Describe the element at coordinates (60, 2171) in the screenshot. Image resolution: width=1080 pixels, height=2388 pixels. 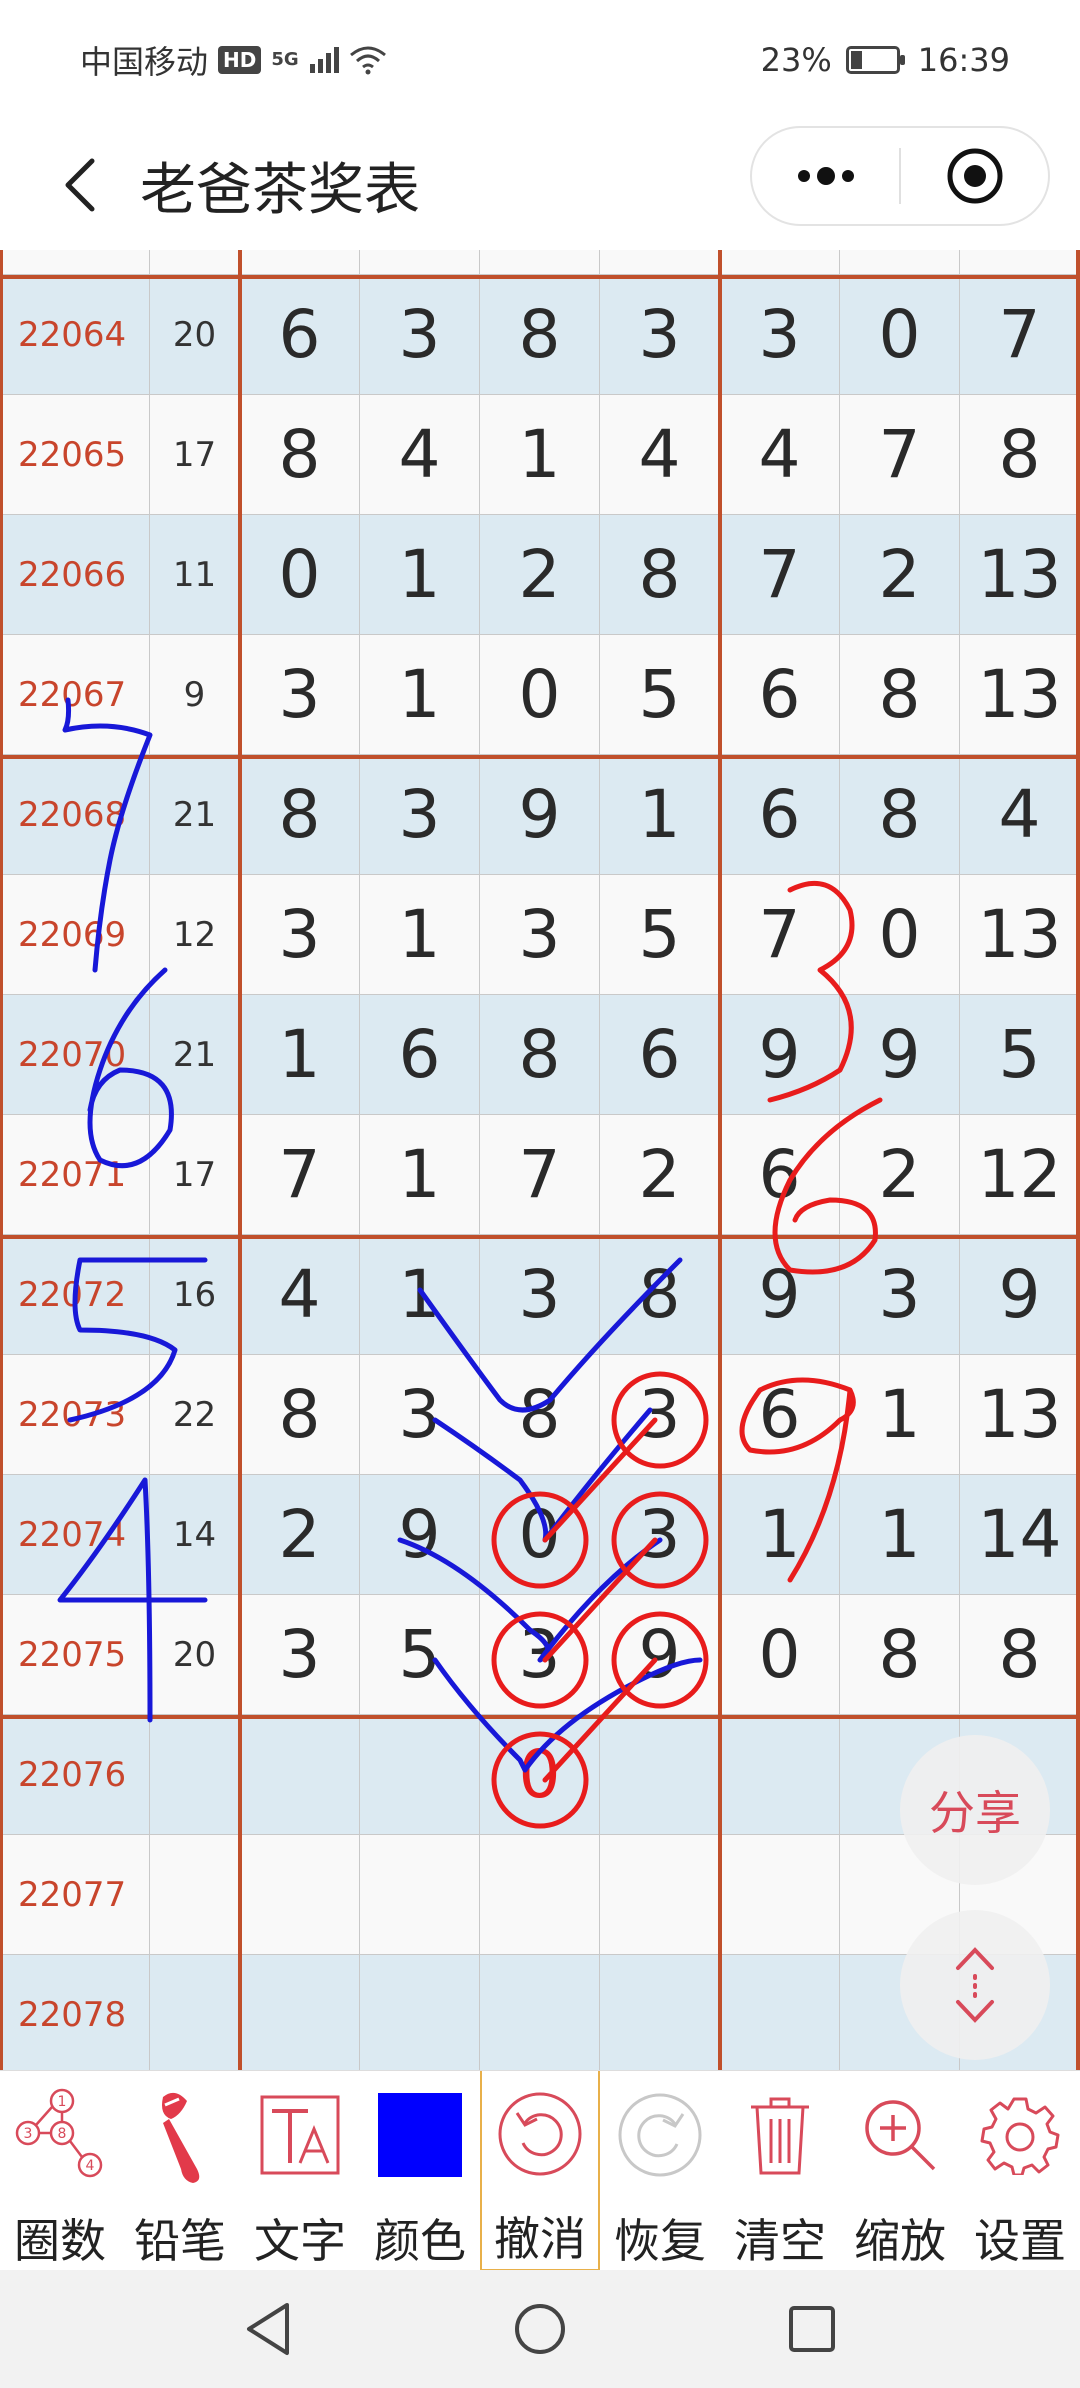
I see `tool-circle-numbers: 1 3 8 4 圈数` at that location.